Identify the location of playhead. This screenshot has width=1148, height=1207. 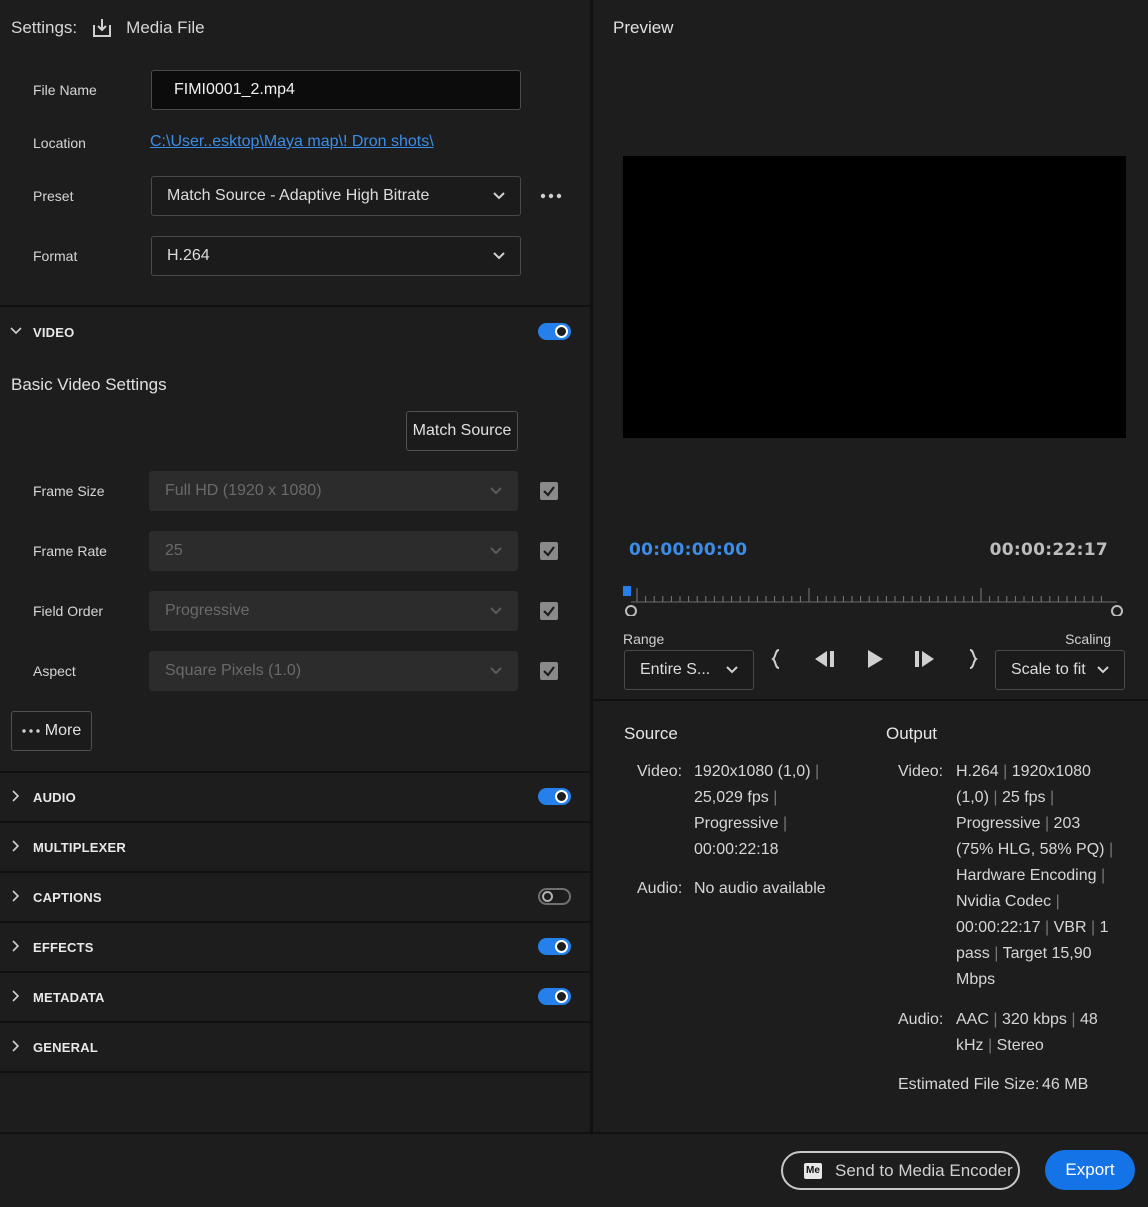
(627, 591).